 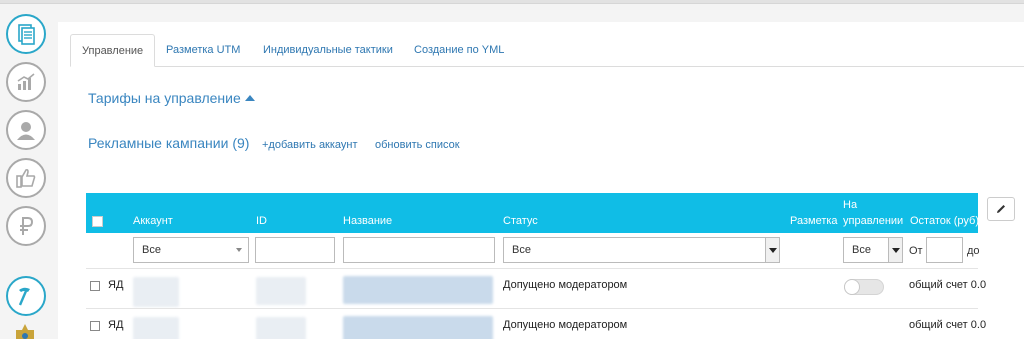 What do you see at coordinates (26, 34) in the screenshot?
I see `documents-icon` at bounding box center [26, 34].